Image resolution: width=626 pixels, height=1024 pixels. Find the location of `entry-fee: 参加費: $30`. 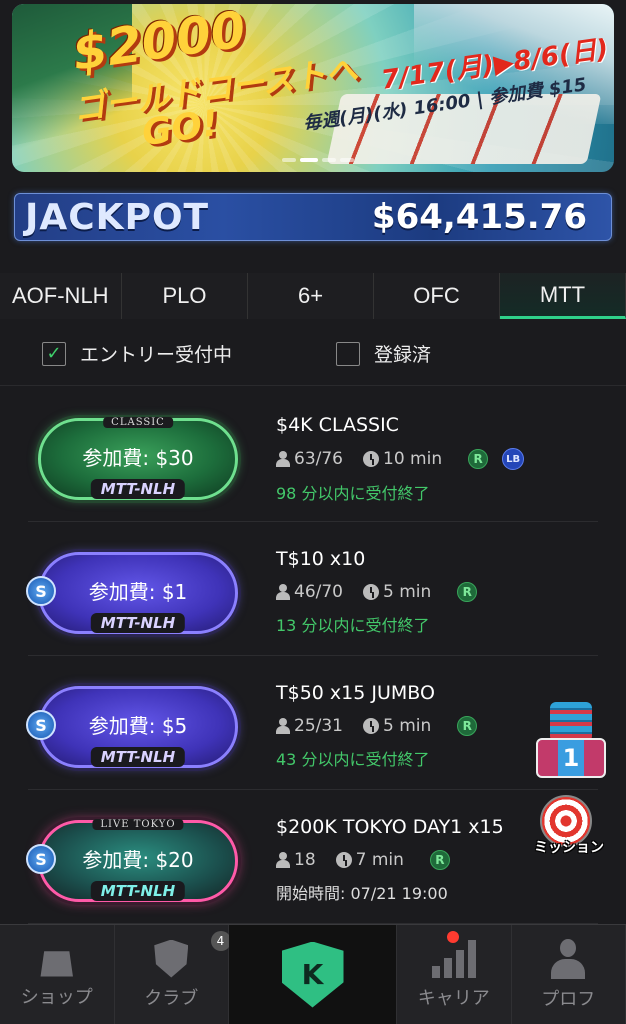

entry-fee: 参加費: $30 is located at coordinates (138, 457).